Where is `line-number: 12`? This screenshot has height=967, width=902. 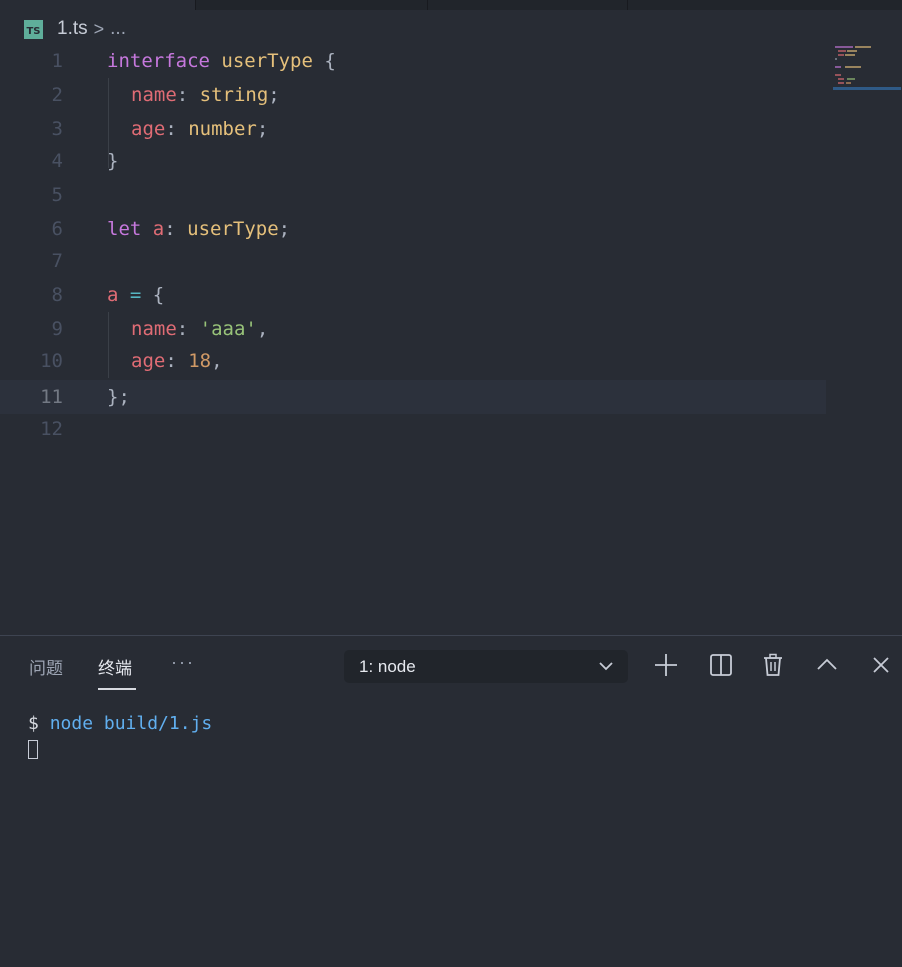
line-number: 12 is located at coordinates (51, 429).